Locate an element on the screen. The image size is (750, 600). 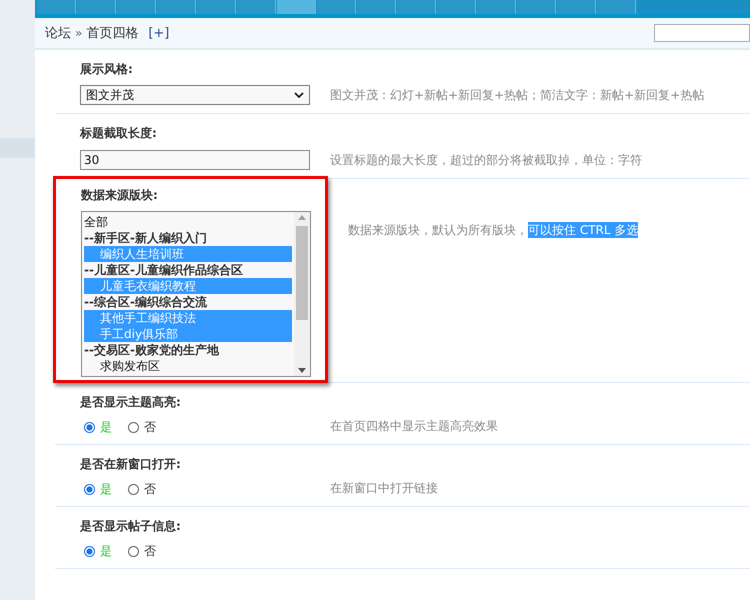
up-arrow-icon is located at coordinates (302, 217).